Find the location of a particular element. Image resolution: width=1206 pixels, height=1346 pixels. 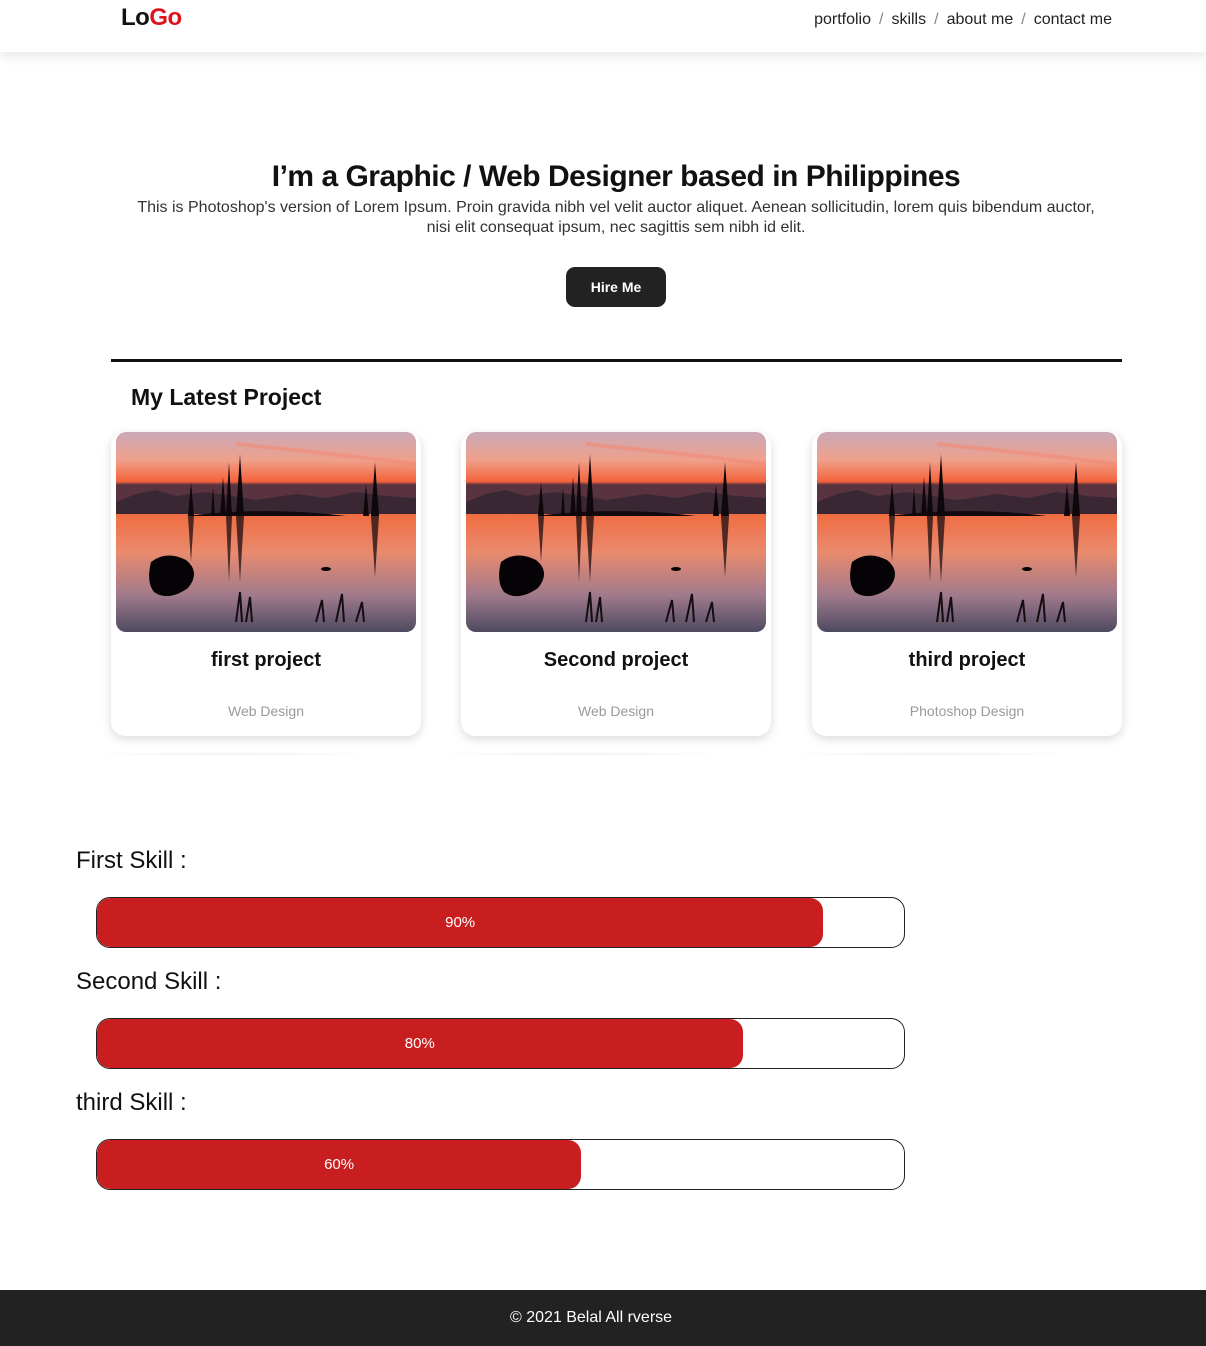

project-title: first project is located at coordinates (266, 660).